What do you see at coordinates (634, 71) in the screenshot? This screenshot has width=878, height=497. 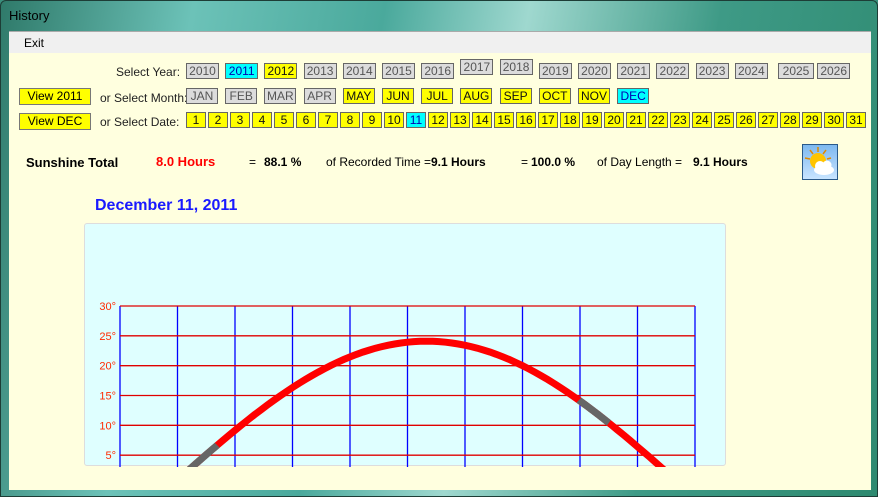 I see `year-button-2021: 2021` at bounding box center [634, 71].